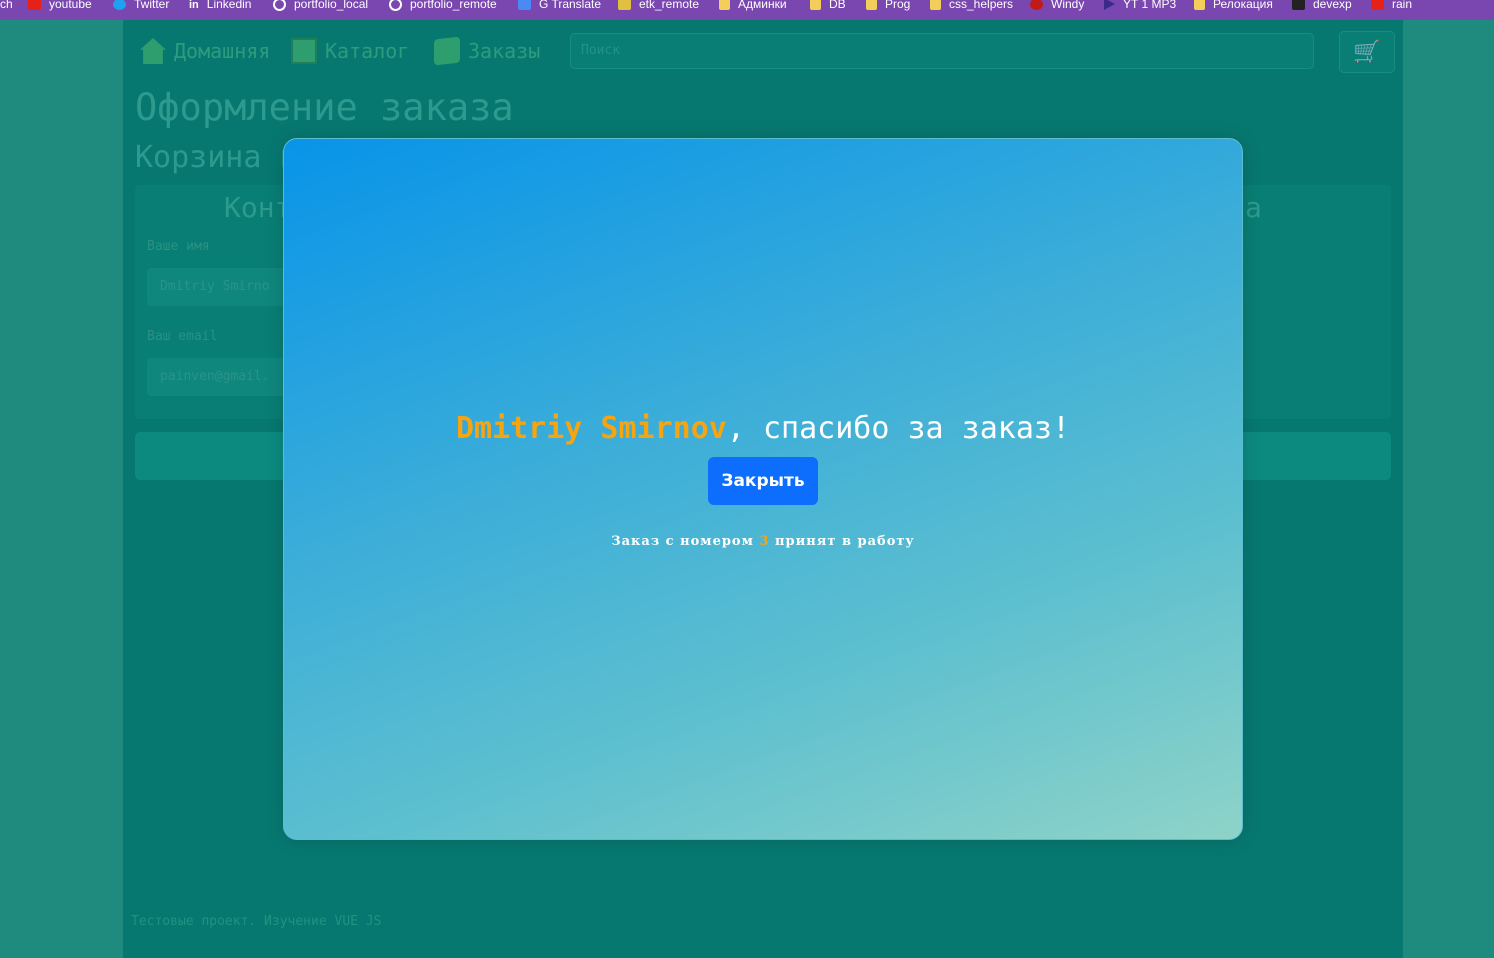 The width and height of the screenshot is (1494, 958). I want to click on bookmark-yt-mp3: YT 1 MP3, so click(1140, 6).